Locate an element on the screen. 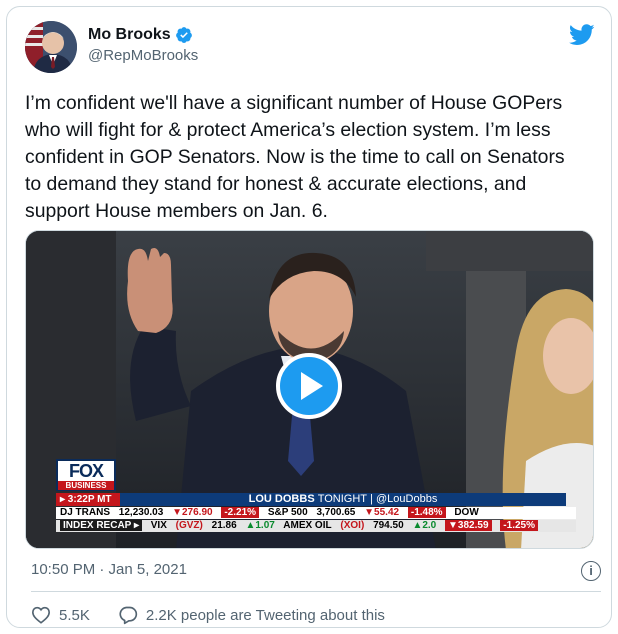 The height and width of the screenshot is (634, 618). like-count: 5.5K is located at coordinates (74, 615).